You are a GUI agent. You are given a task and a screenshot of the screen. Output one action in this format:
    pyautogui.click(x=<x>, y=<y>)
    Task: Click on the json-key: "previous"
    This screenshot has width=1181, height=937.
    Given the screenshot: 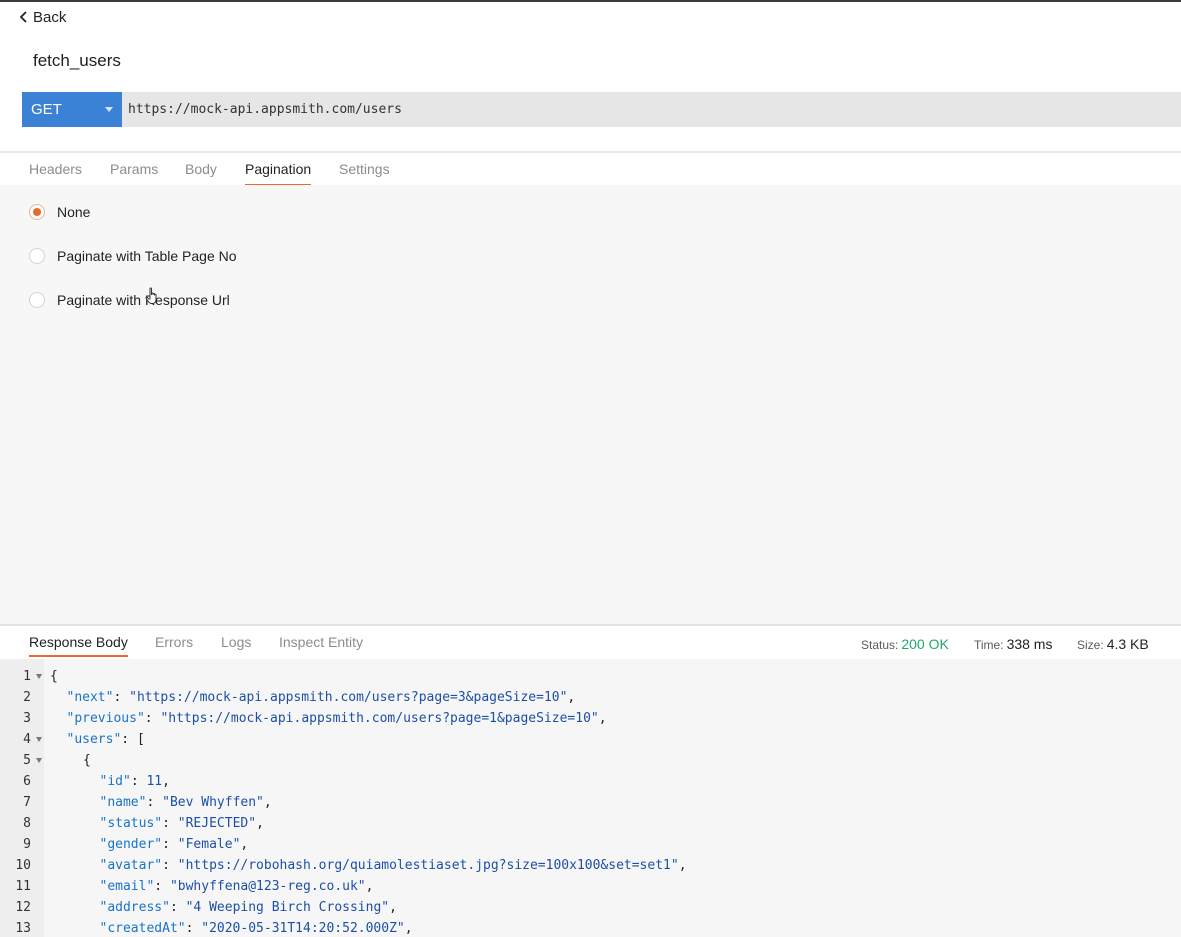 What is the action you would take?
    pyautogui.click(x=105, y=718)
    